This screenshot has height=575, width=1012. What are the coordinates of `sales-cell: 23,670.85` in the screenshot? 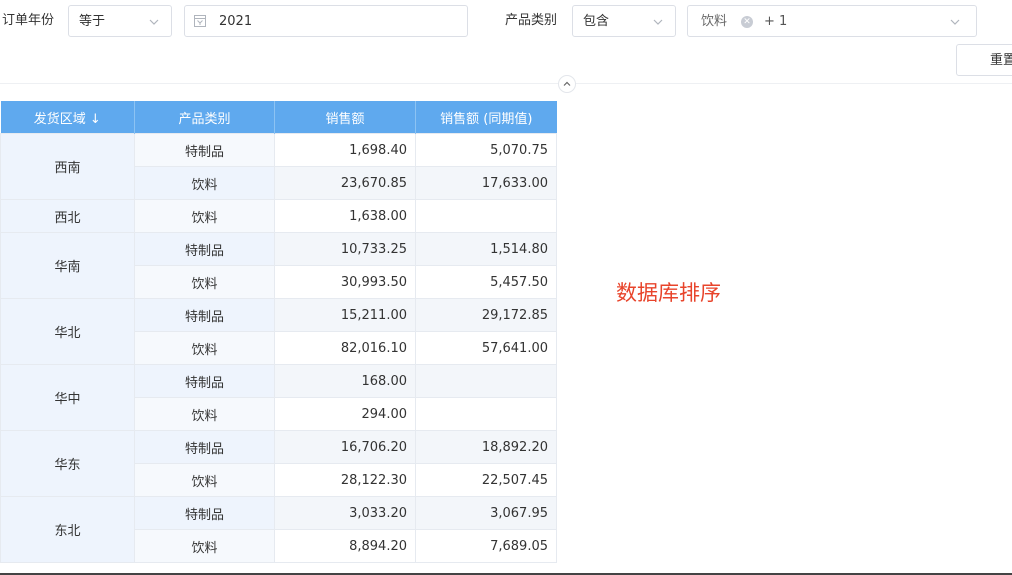 It's located at (345, 183).